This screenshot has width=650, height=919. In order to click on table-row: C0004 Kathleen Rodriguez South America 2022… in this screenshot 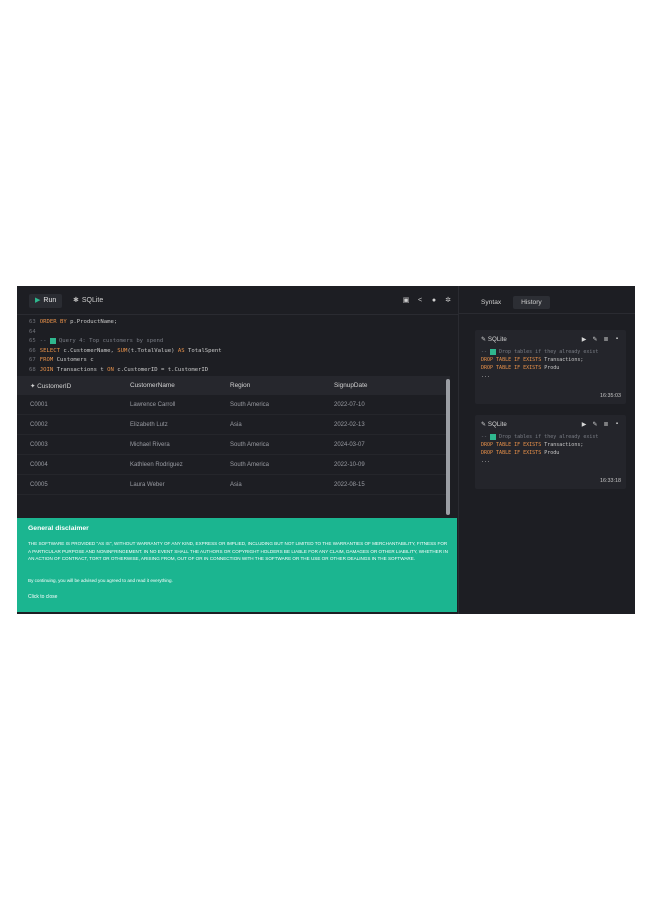, I will do `click(233, 465)`.